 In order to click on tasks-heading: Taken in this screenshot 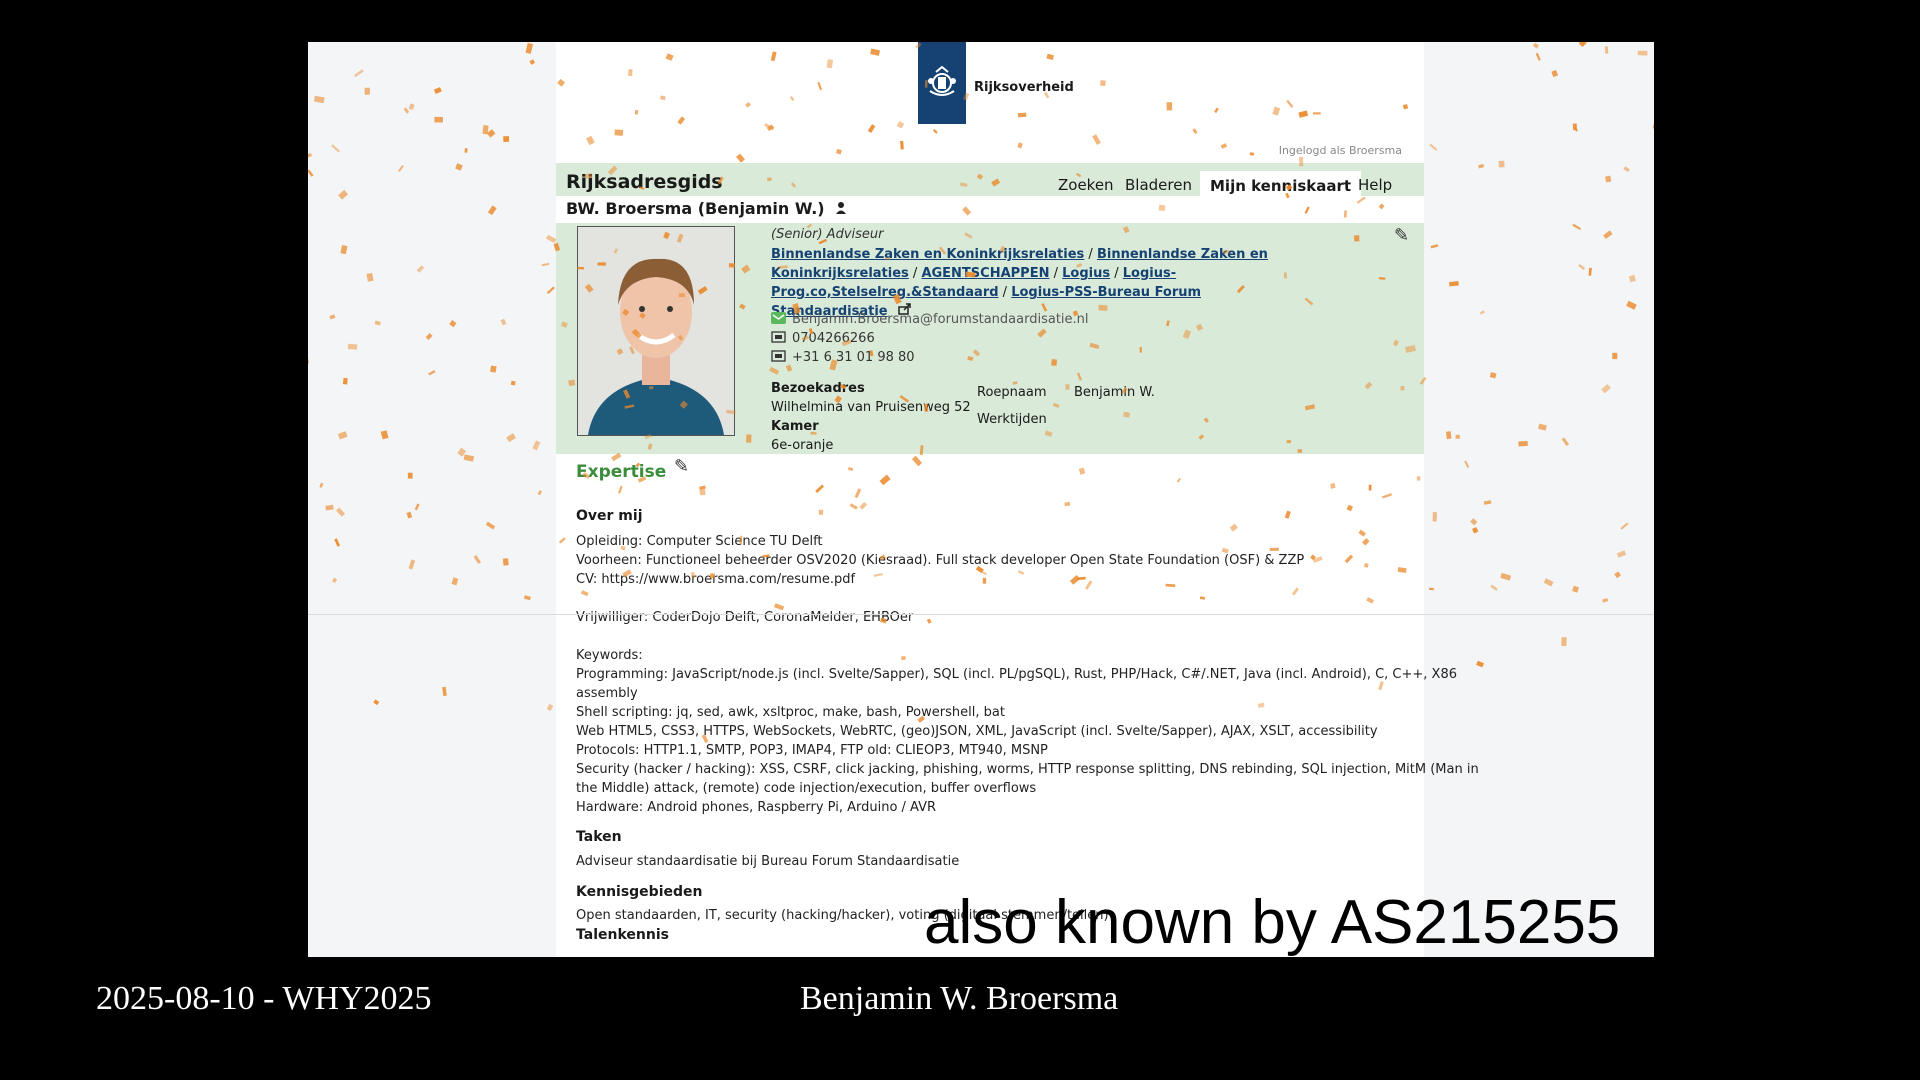, I will do `click(599, 837)`.